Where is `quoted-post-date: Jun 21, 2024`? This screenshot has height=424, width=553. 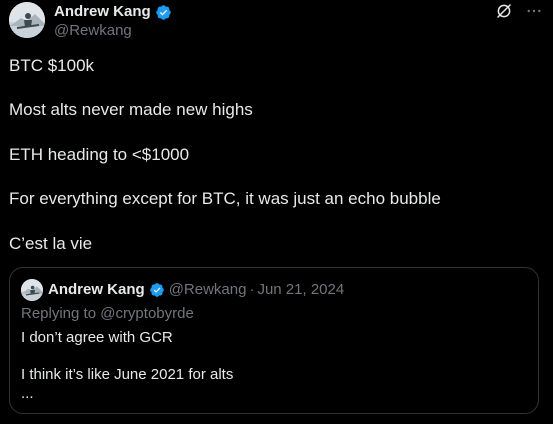
quoted-post-date: Jun 21, 2024 is located at coordinates (301, 289).